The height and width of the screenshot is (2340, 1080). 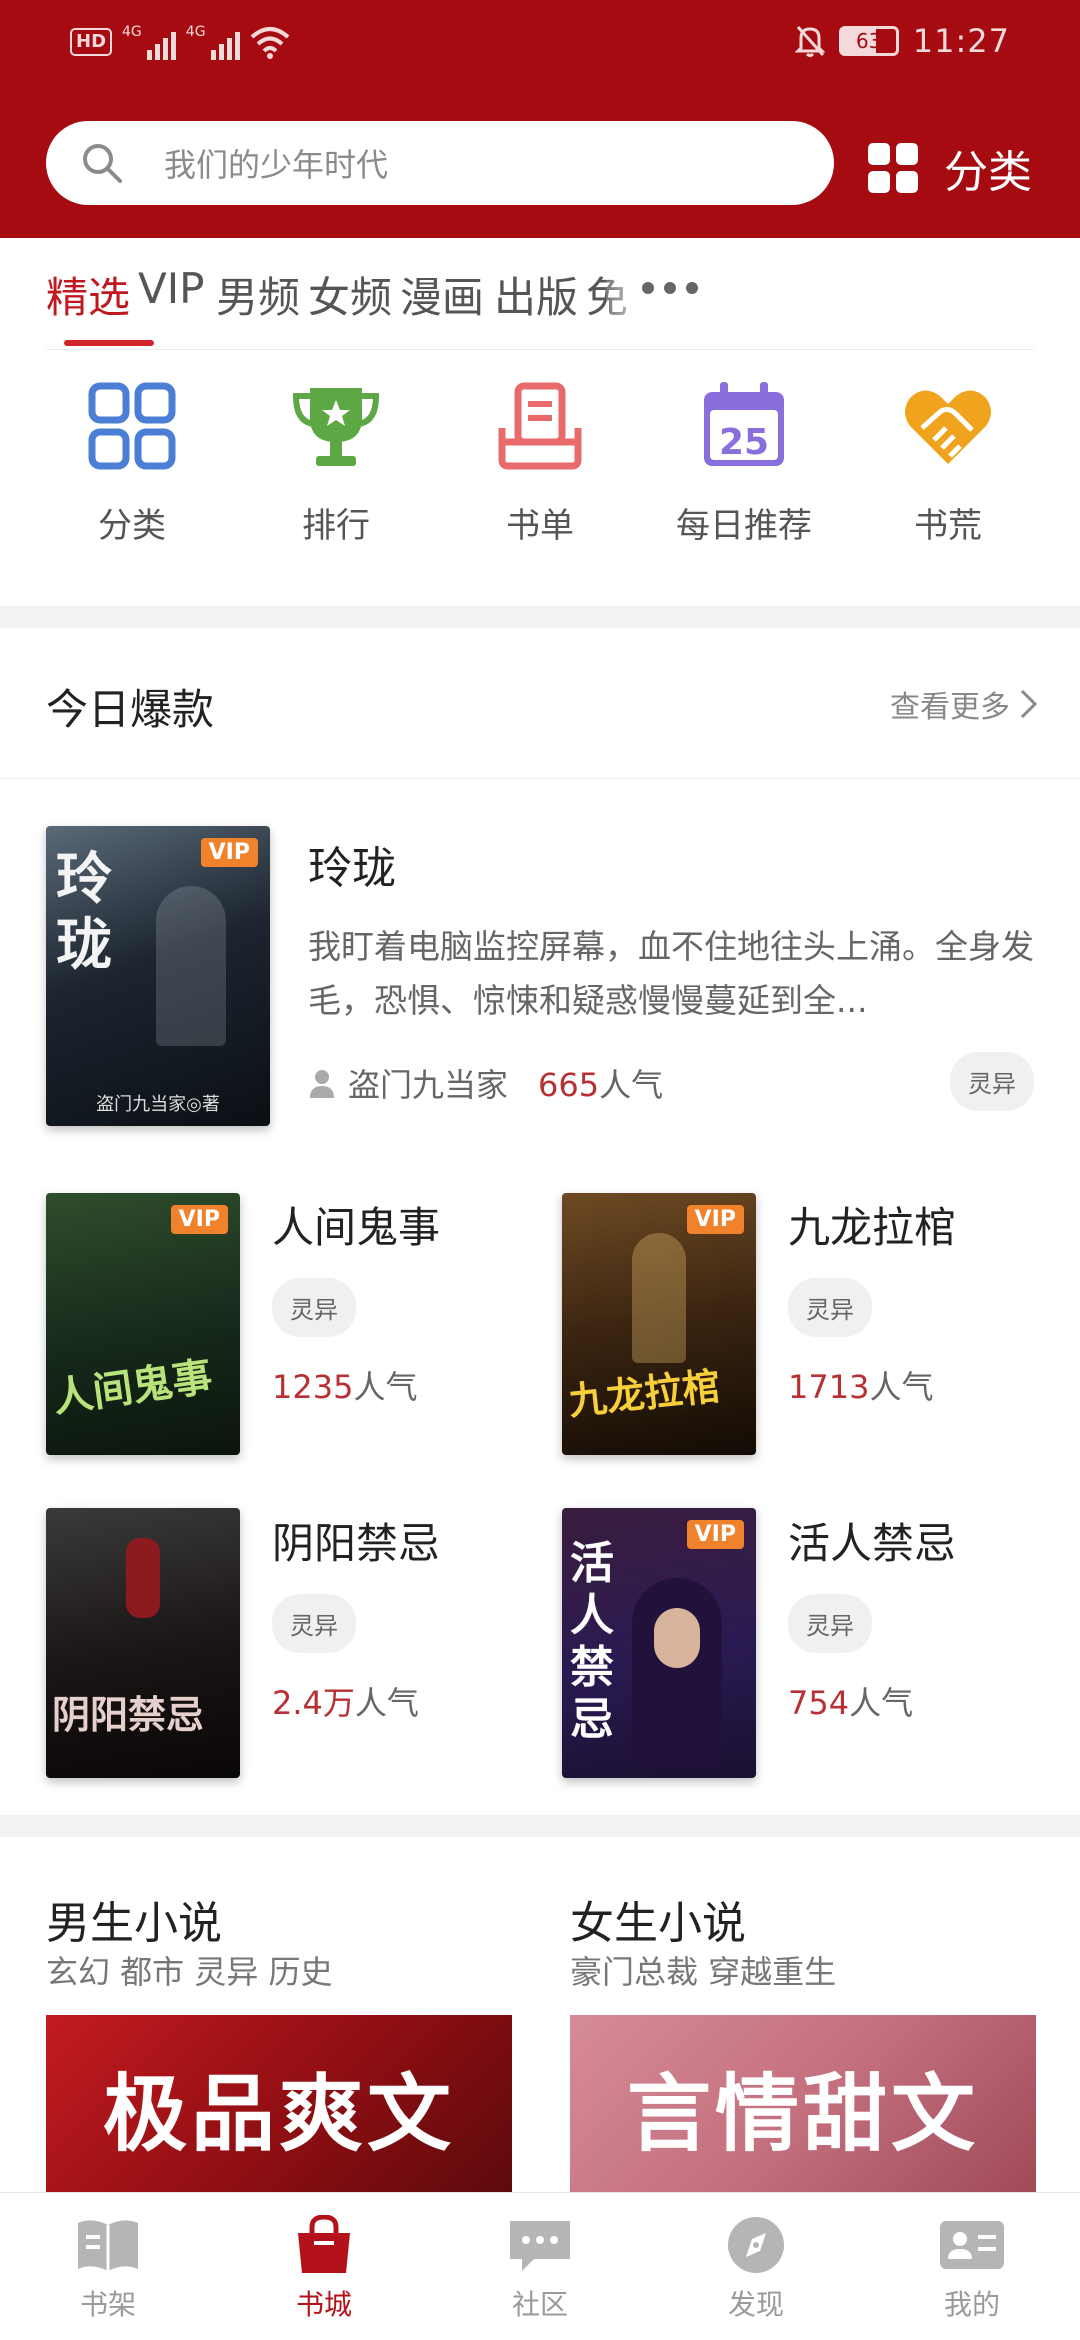 I want to click on tab-featured: 精选, so click(x=88, y=294).